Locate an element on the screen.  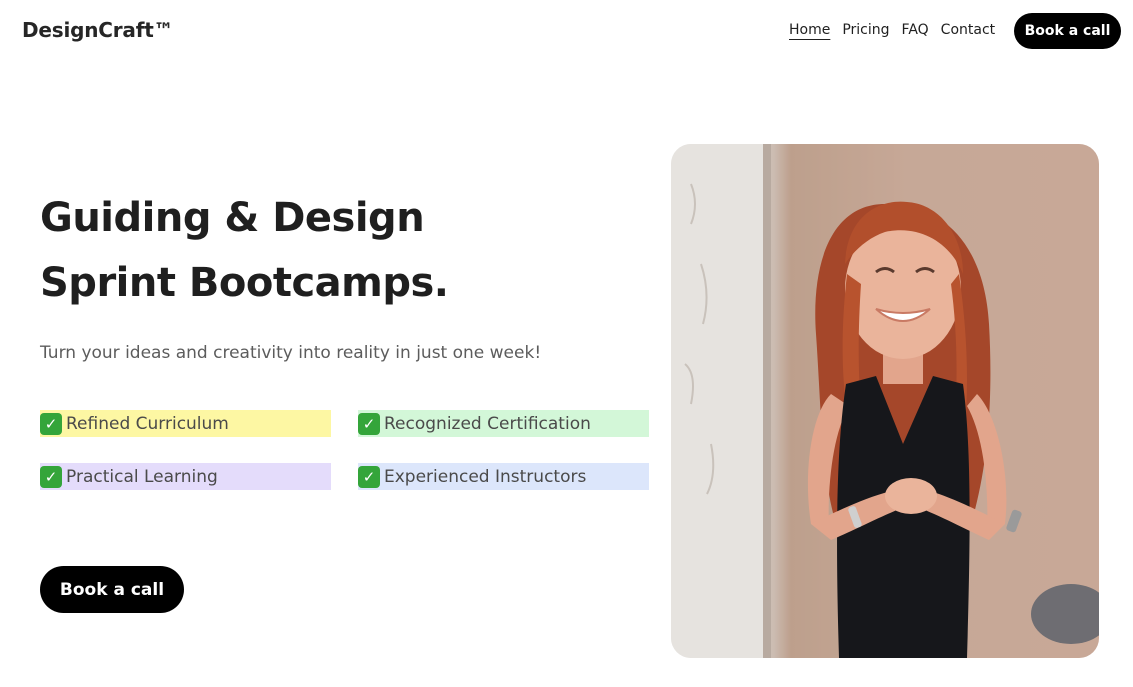
feature-label: Refined Curriculum is located at coordinates (147, 423).